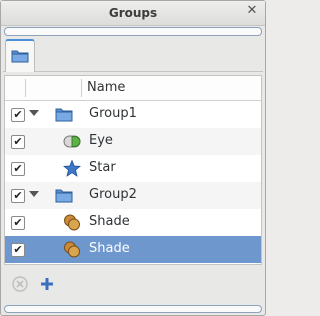 This screenshot has width=320, height=316. I want to click on window-title: Groups, so click(133, 13).